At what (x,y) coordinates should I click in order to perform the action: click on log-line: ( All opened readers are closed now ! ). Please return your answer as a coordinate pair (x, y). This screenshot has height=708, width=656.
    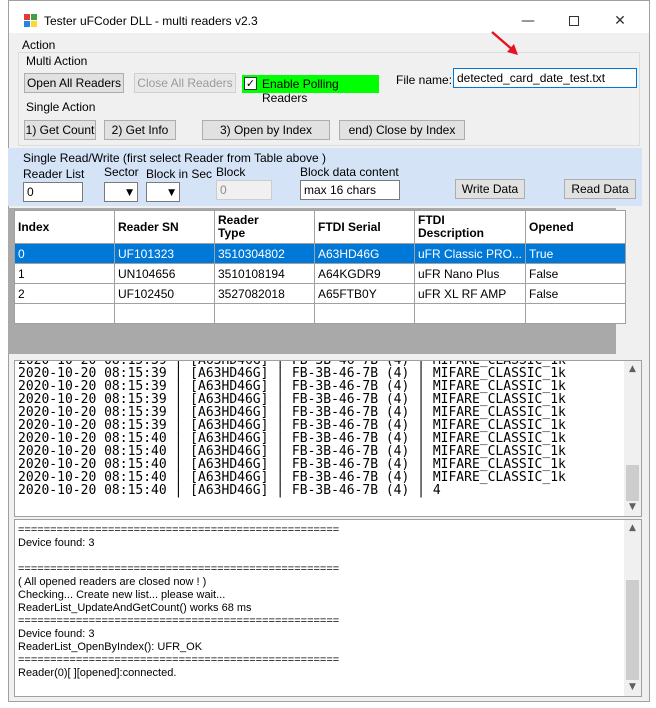
    Looking at the image, I should click on (112, 582).